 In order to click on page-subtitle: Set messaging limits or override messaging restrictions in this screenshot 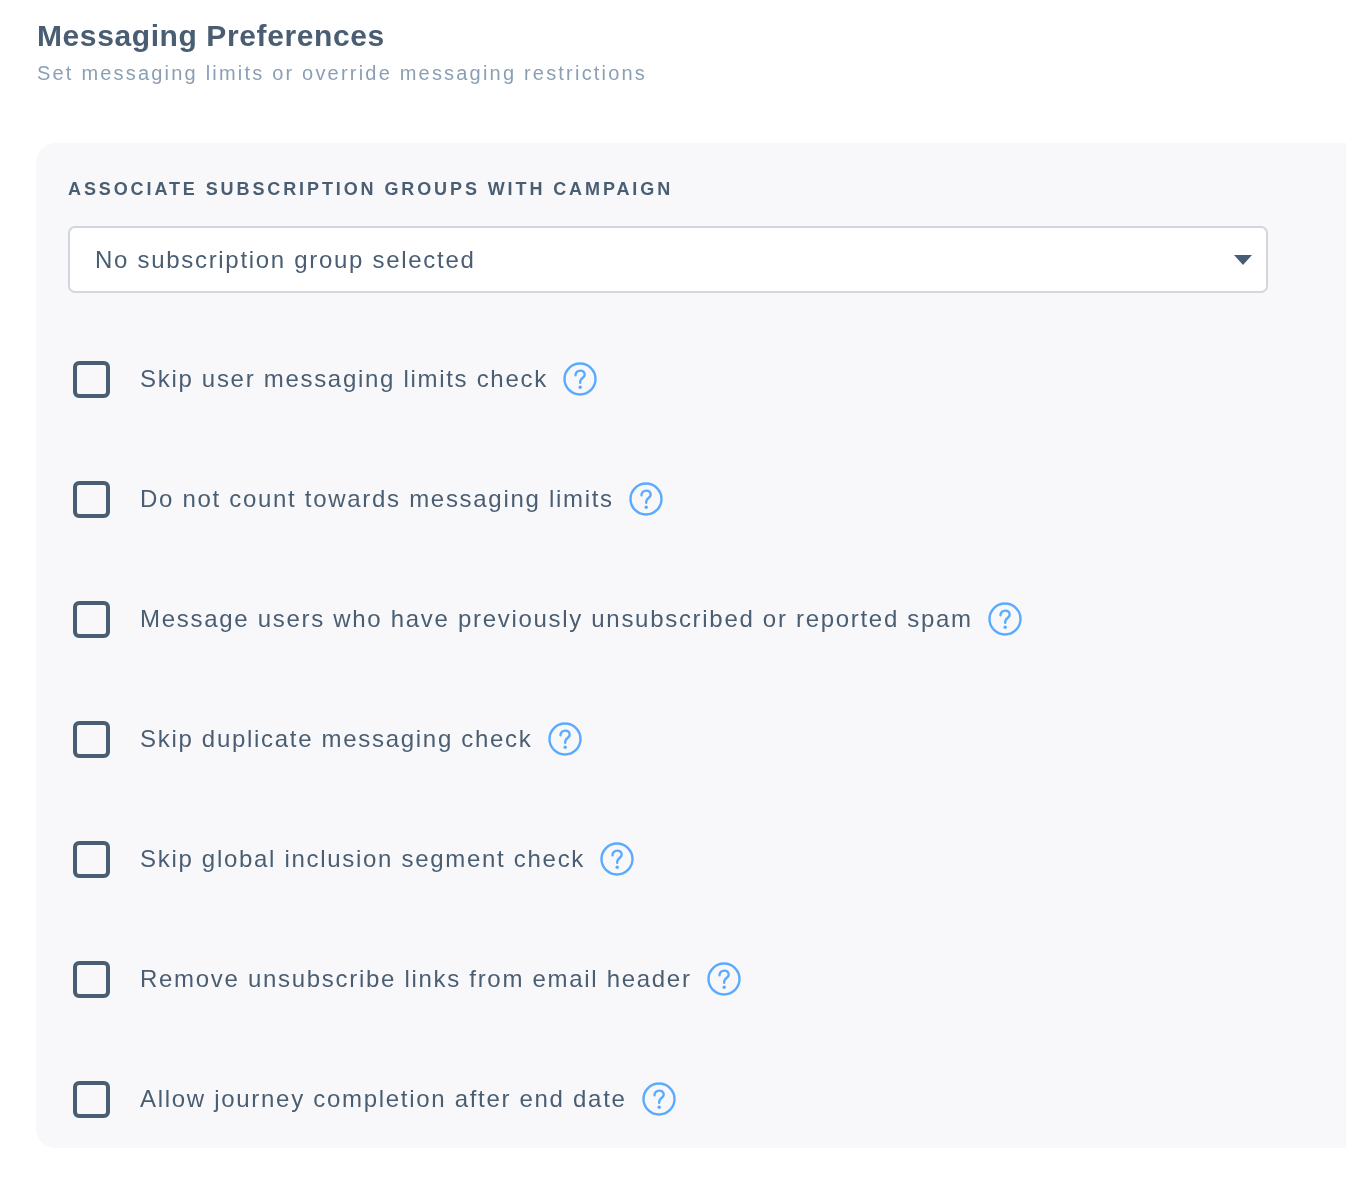, I will do `click(342, 73)`.